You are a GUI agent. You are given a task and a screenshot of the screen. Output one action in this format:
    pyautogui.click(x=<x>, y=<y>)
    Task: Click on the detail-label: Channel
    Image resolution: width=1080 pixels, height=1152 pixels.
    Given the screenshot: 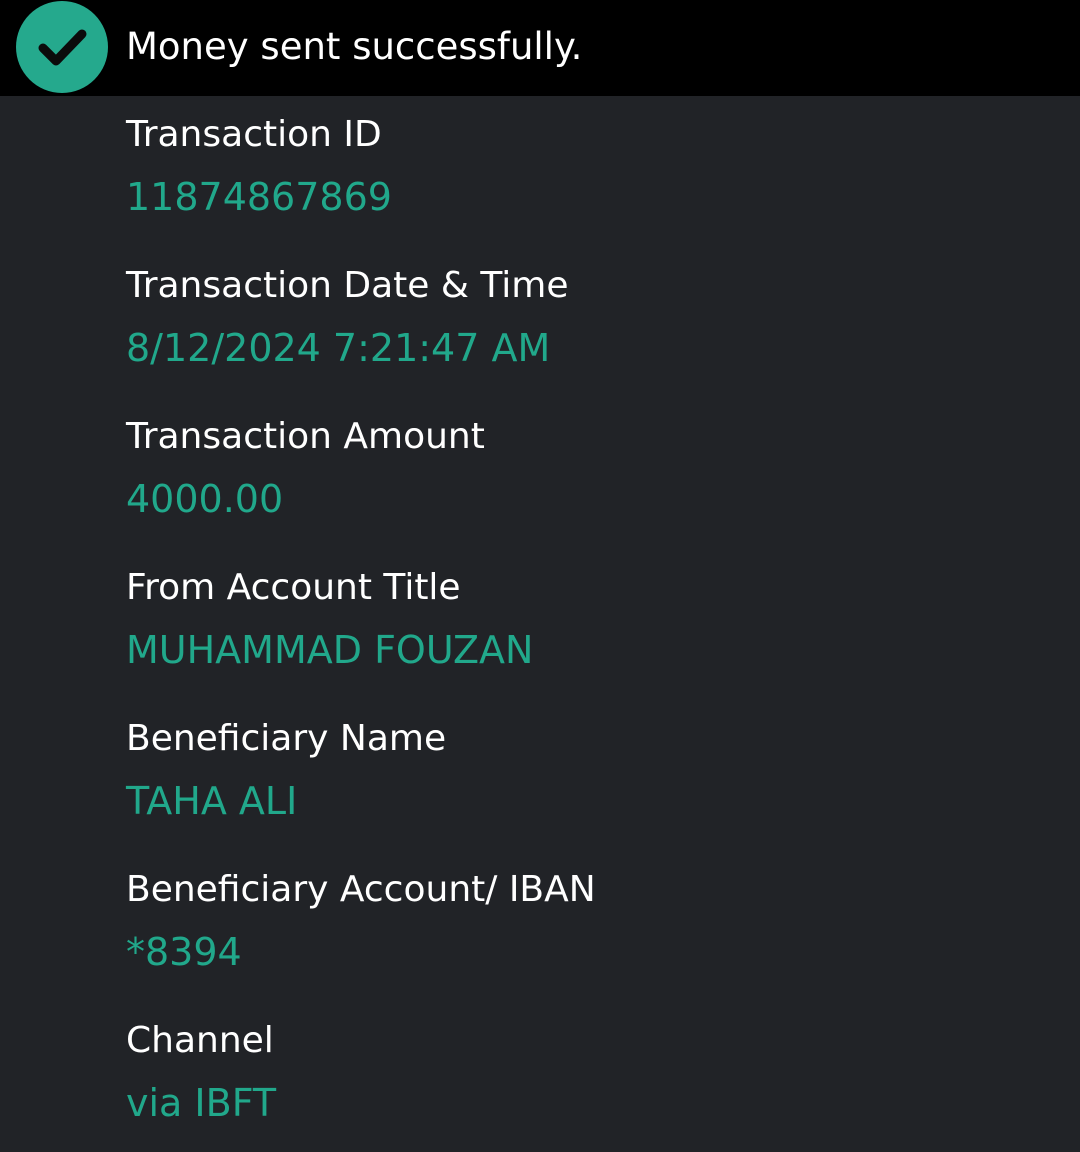 What is the action you would take?
    pyautogui.click(x=200, y=1040)
    